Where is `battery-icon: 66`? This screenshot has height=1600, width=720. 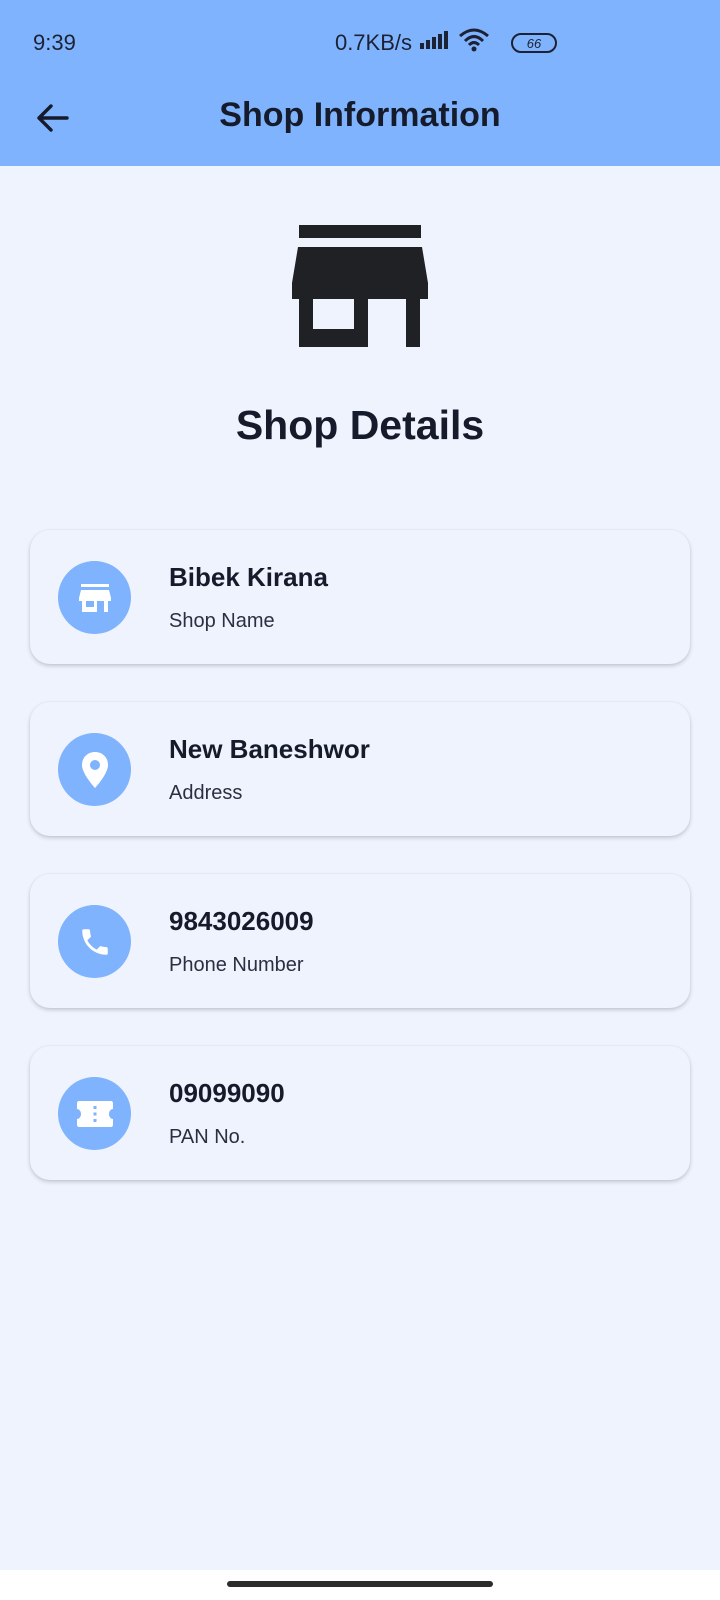
battery-icon: 66 is located at coordinates (534, 43).